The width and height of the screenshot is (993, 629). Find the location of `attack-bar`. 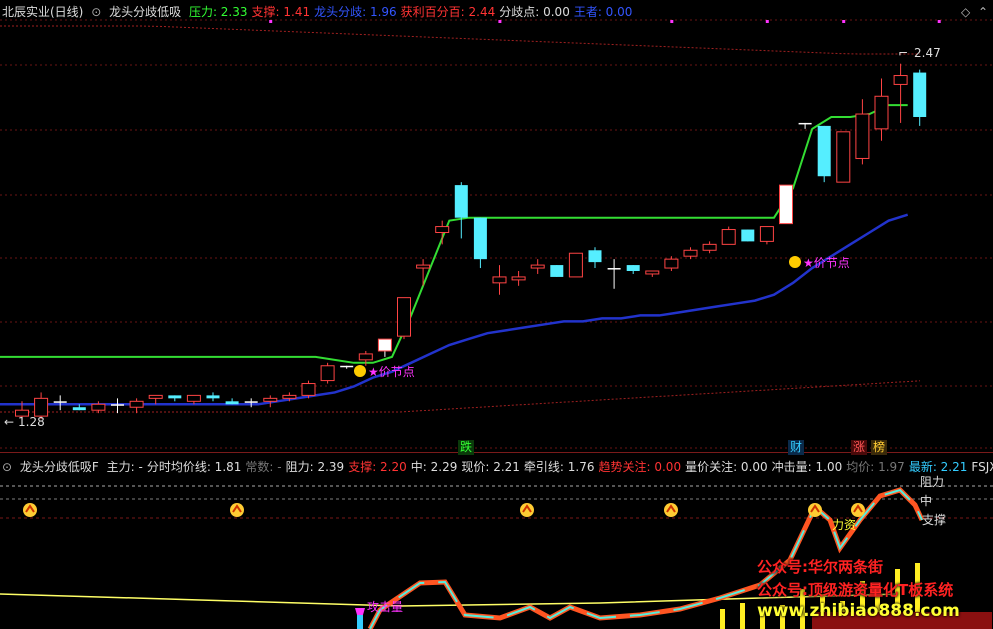

attack-bar is located at coordinates (360, 622).